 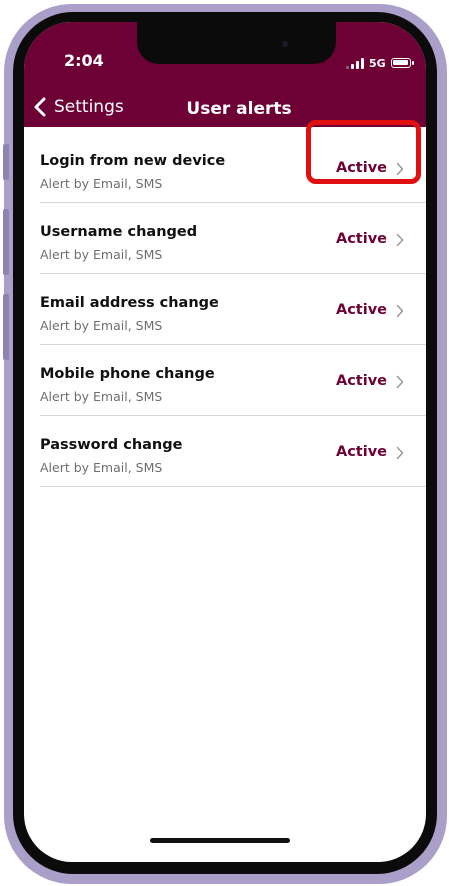 I want to click on status-time: 2:04, so click(x=84, y=60).